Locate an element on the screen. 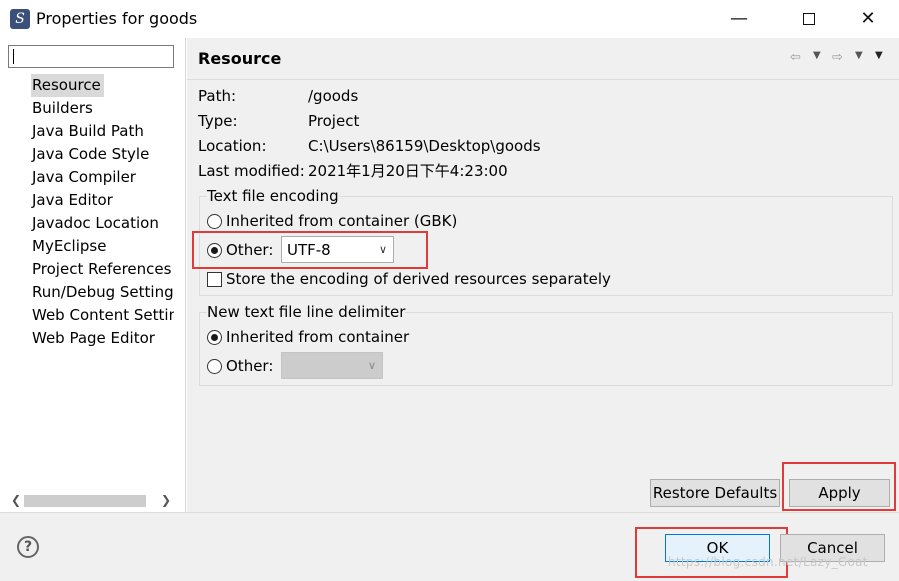  nav-item-javadoc-location: Javadoc Location is located at coordinates (102, 223).